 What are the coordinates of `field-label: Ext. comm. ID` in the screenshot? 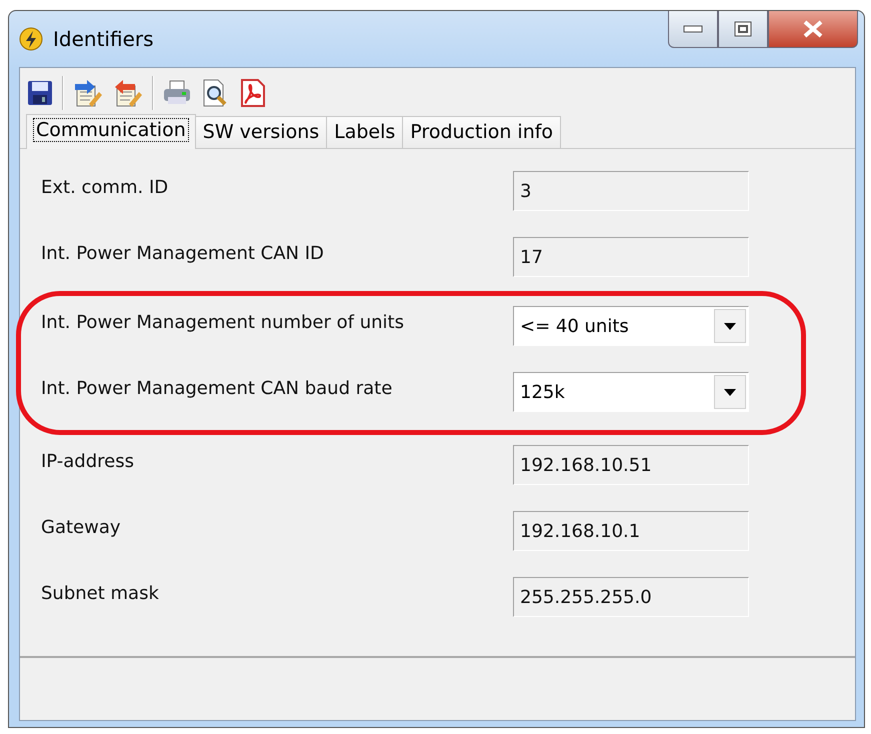 It's located at (105, 187).